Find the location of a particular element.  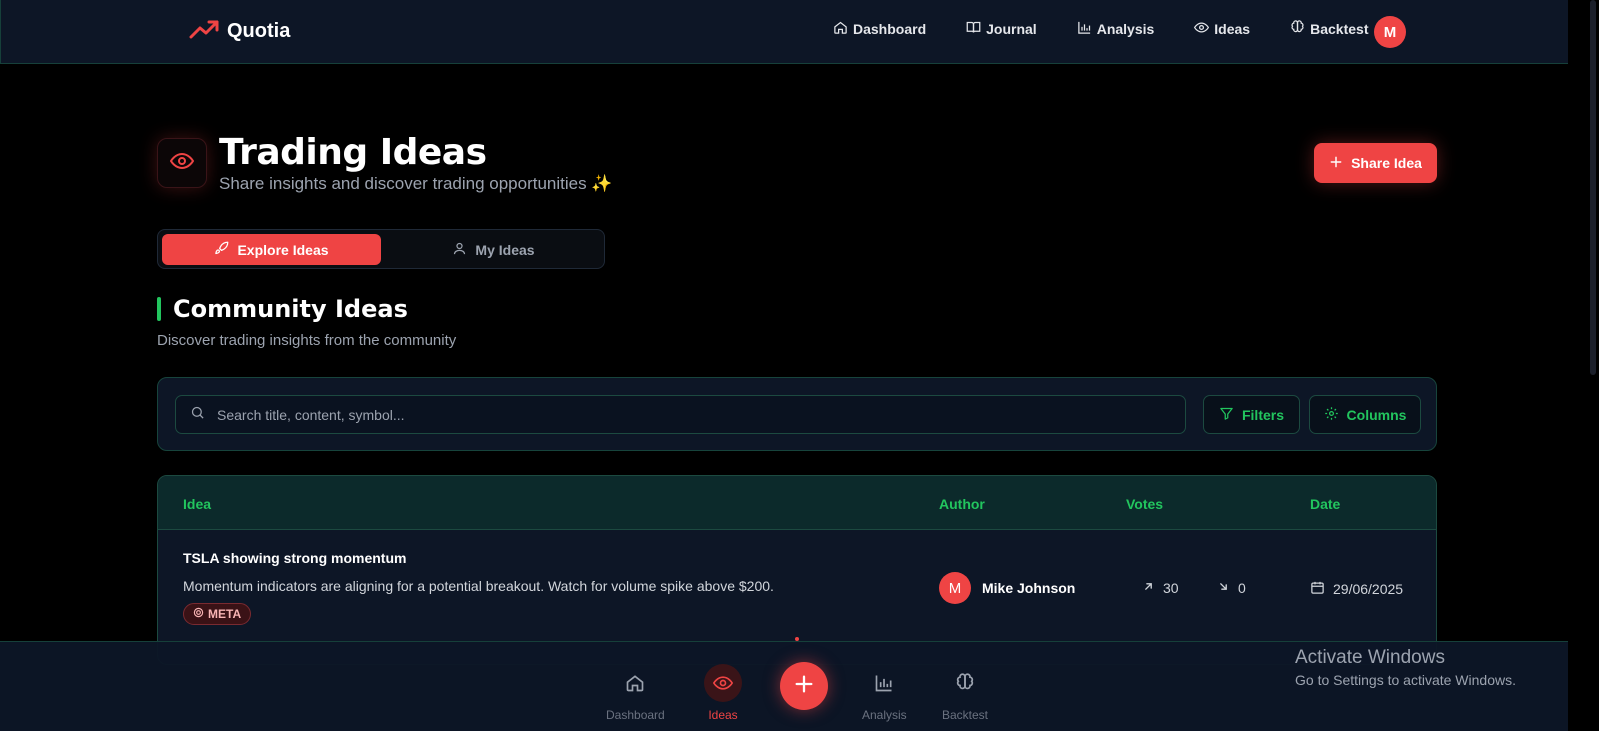

filters-label: Filters is located at coordinates (1262, 414).